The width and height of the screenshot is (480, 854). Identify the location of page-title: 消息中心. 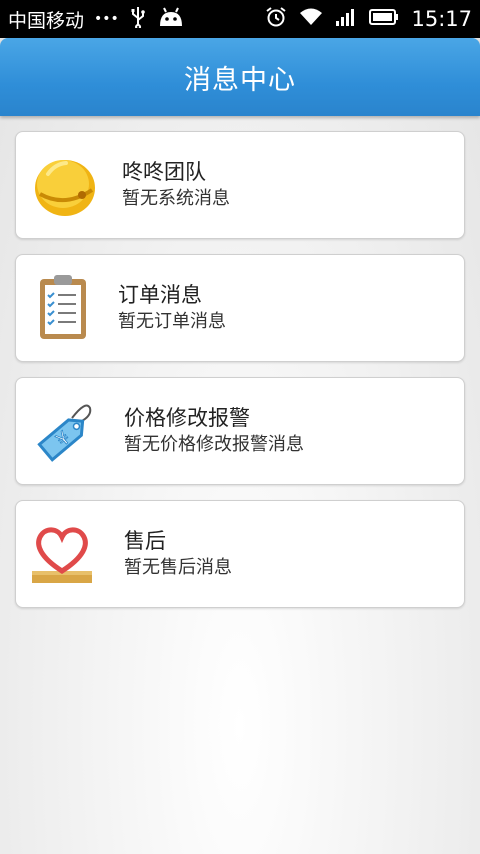
(240, 80).